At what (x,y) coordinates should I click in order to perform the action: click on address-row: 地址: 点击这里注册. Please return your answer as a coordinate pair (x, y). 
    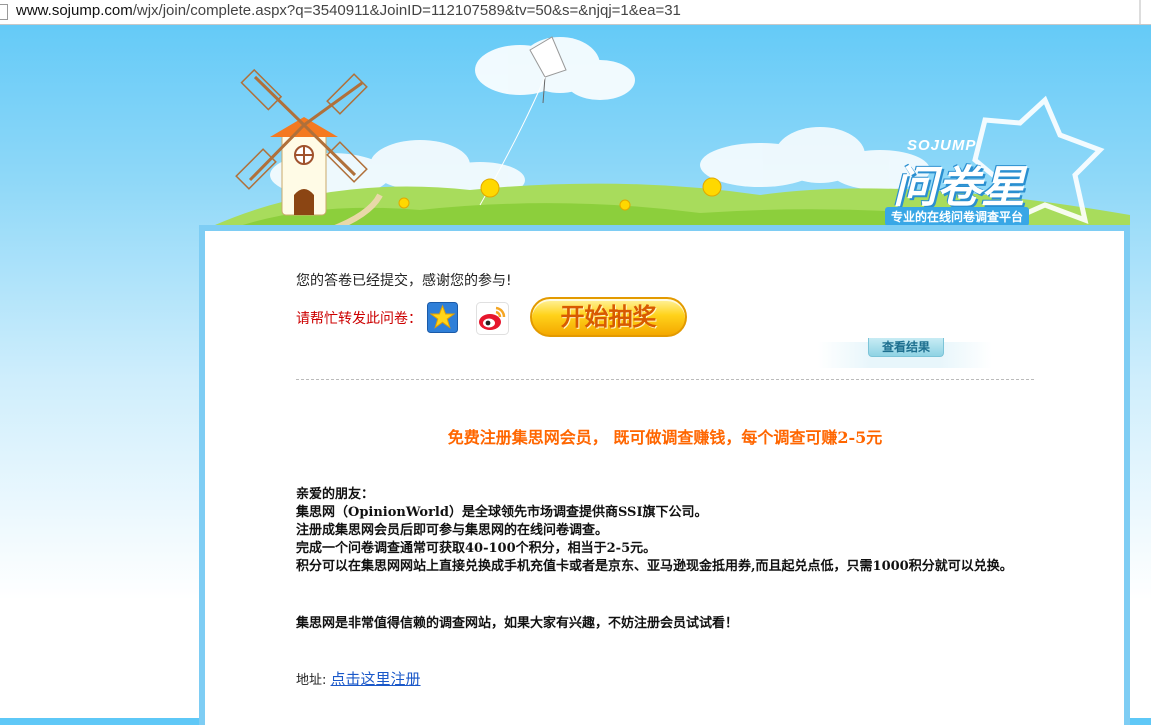
    Looking at the image, I should click on (358, 678).